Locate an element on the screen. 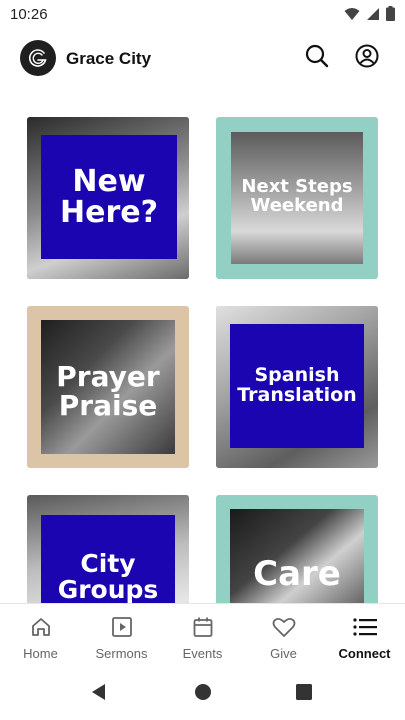 The height and width of the screenshot is (720, 405). wifi-icon is located at coordinates (352, 14).